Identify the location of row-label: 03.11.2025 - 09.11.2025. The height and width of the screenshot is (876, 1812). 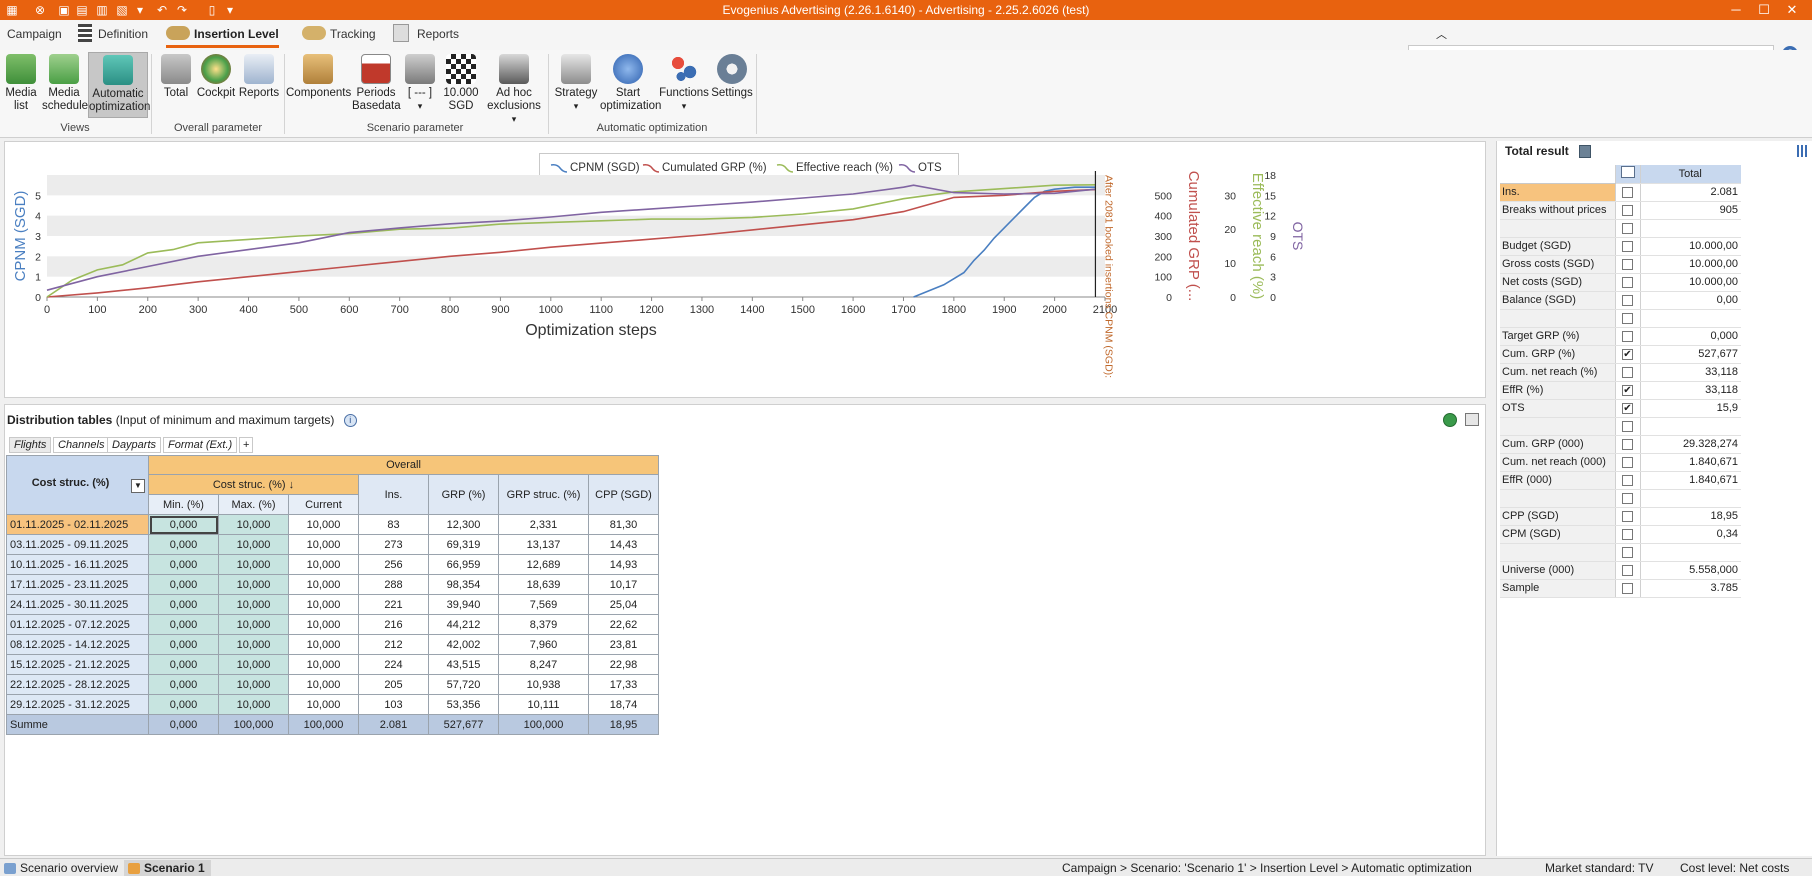
(77, 544).